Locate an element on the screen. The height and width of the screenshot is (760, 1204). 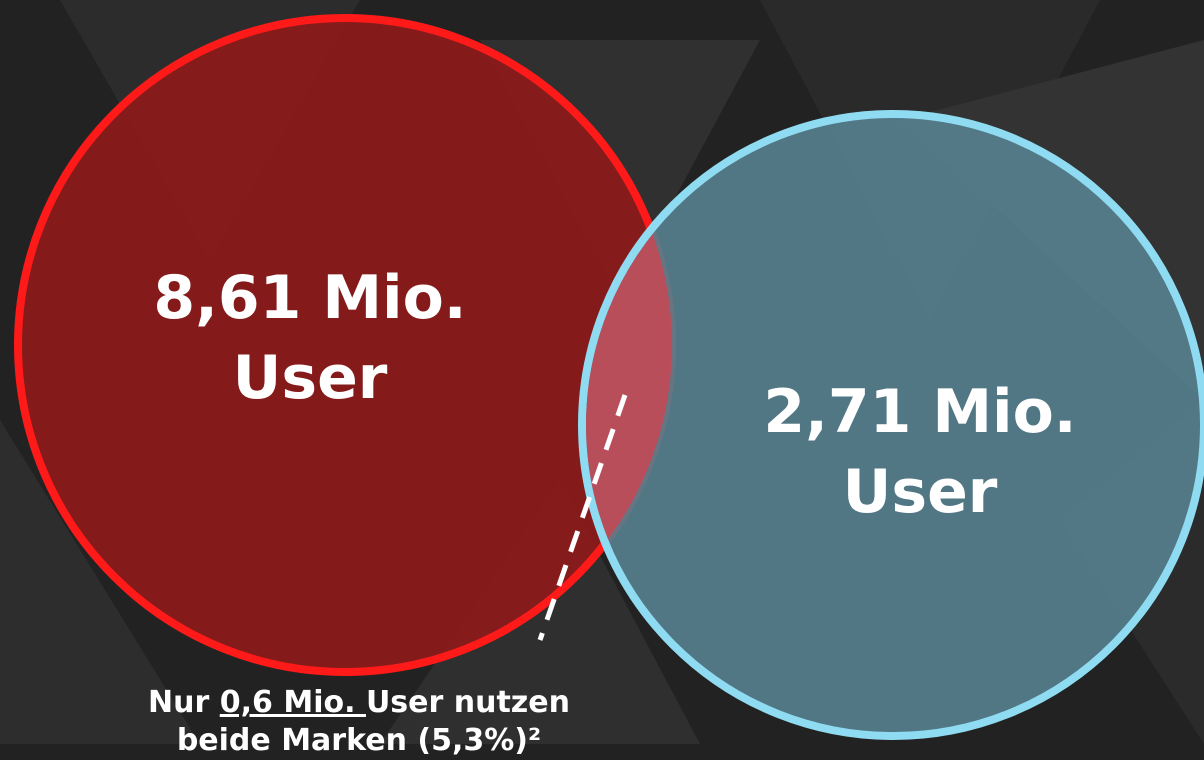
left-value: 8,61 Mio. is located at coordinates (310, 298).